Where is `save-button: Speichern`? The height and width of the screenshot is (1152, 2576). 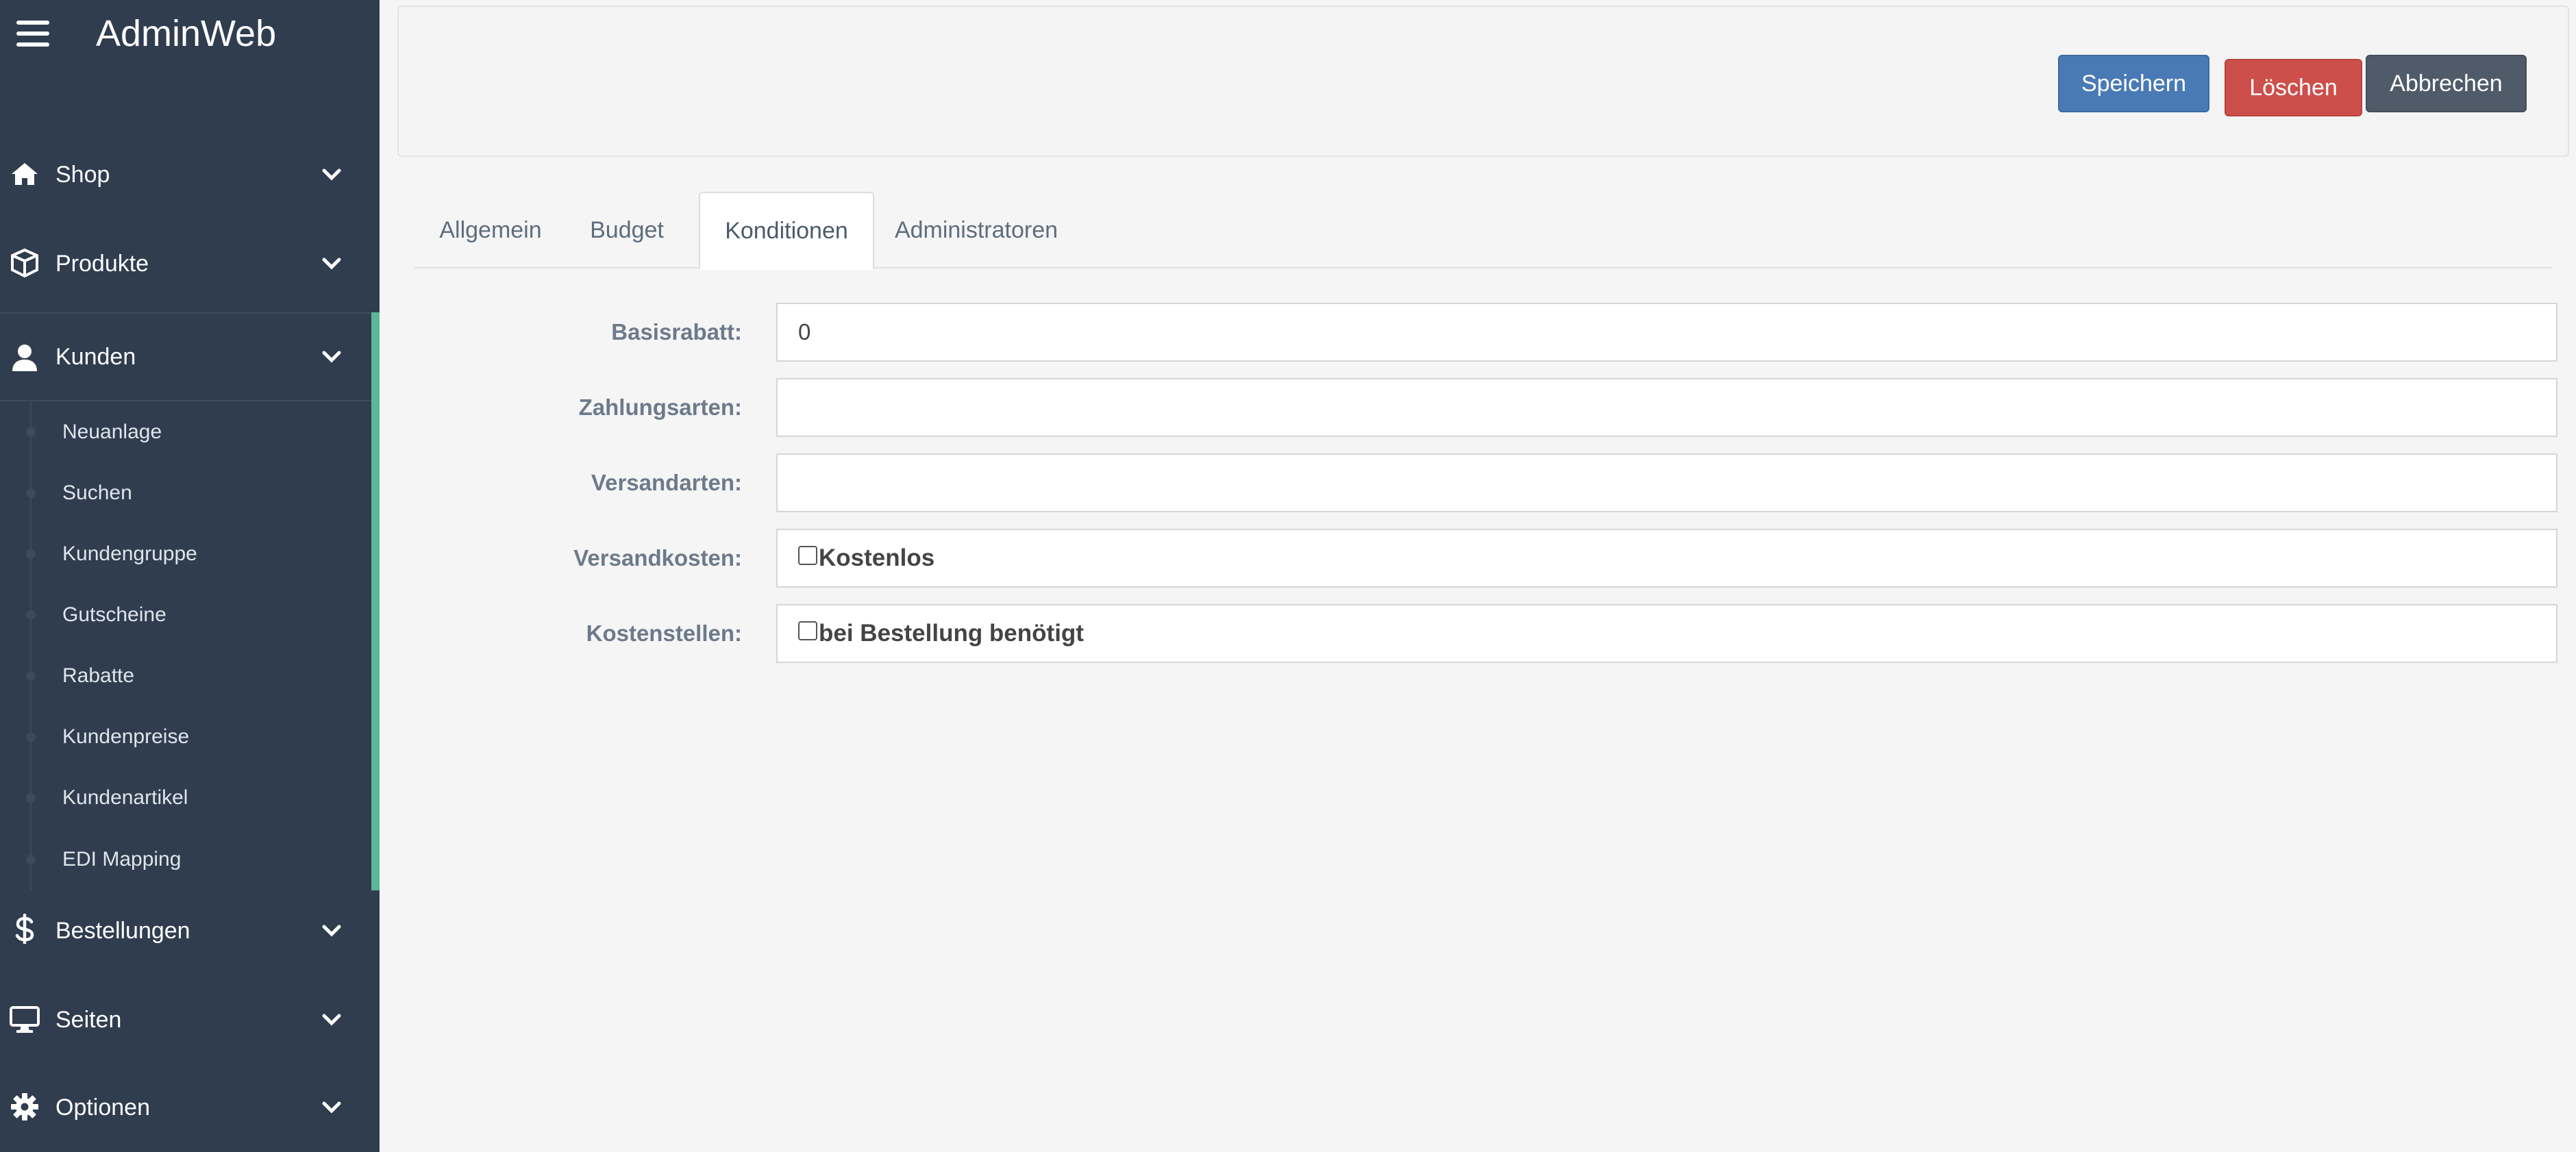
save-button: Speichern is located at coordinates (2133, 83).